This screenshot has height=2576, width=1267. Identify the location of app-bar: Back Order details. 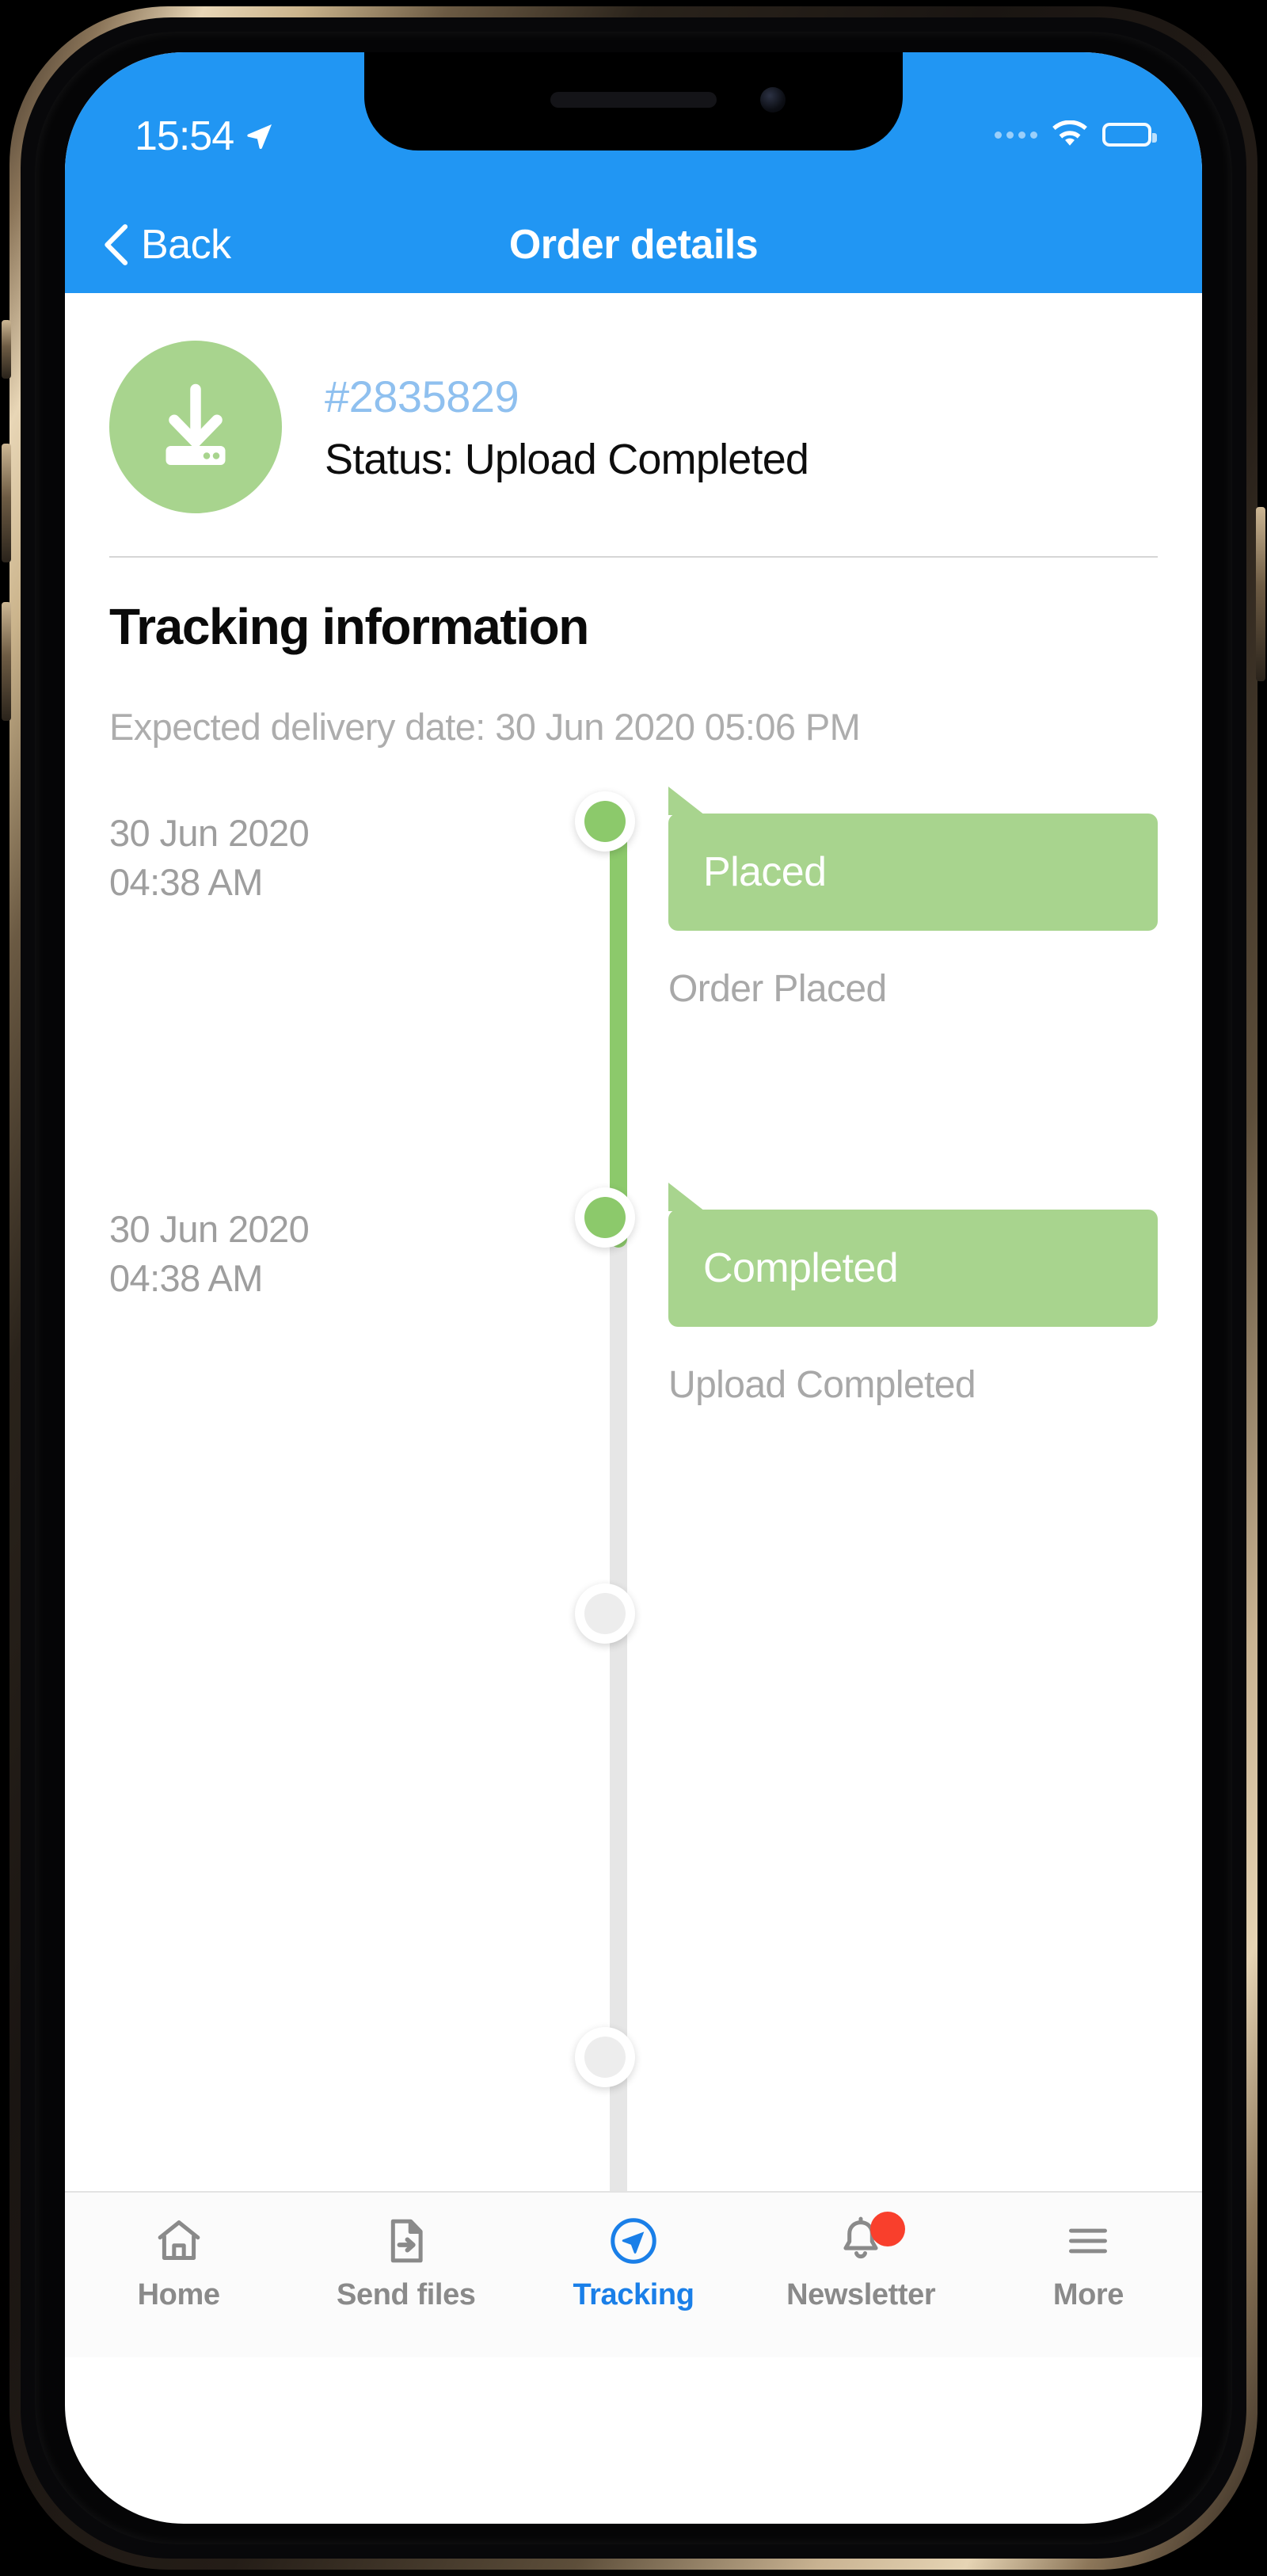
(633, 244).